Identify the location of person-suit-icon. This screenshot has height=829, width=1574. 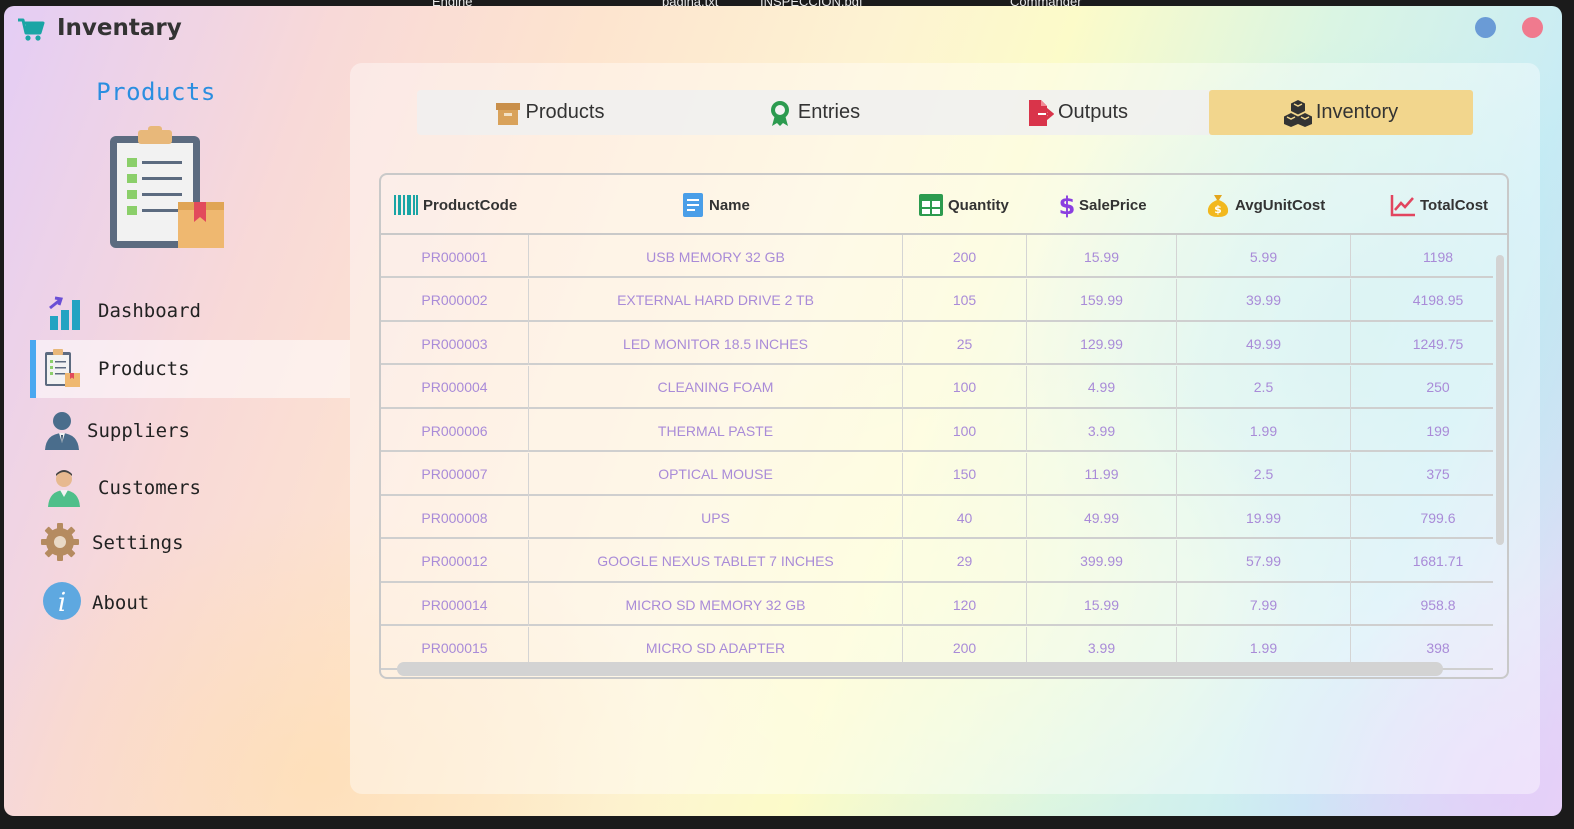
(62, 431).